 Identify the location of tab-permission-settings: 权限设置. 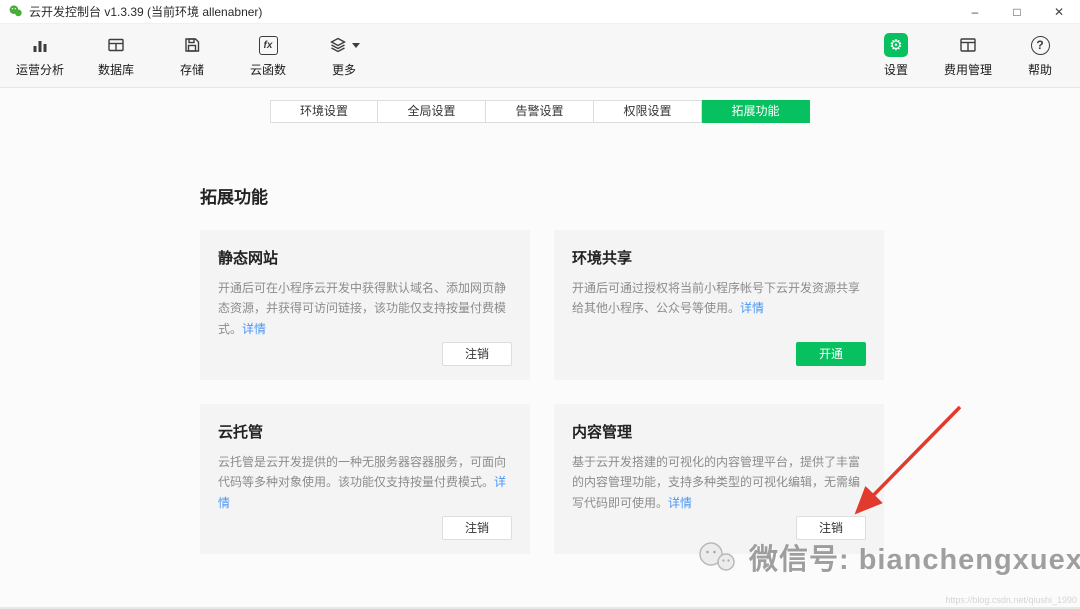
(648, 111).